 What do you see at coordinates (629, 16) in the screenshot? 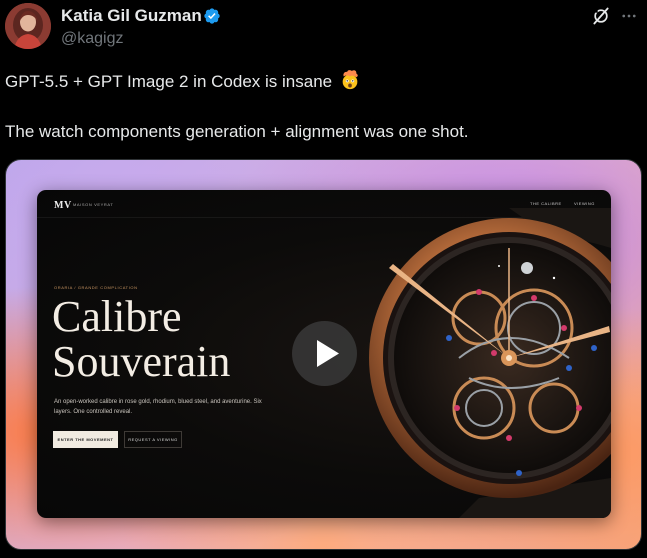
I see `more-horizontal-icon` at bounding box center [629, 16].